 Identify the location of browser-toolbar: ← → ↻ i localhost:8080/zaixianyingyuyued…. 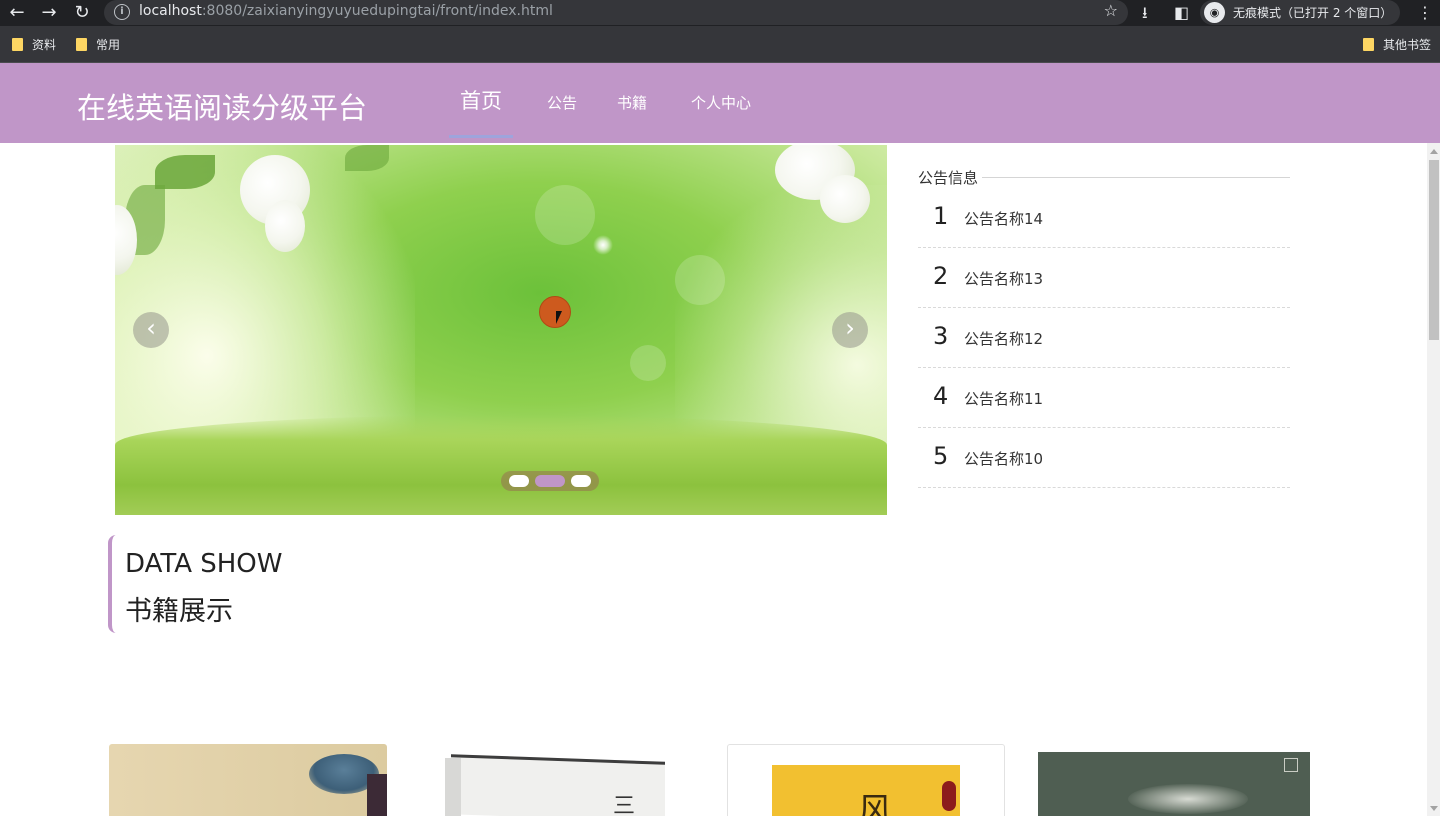
(720, 13).